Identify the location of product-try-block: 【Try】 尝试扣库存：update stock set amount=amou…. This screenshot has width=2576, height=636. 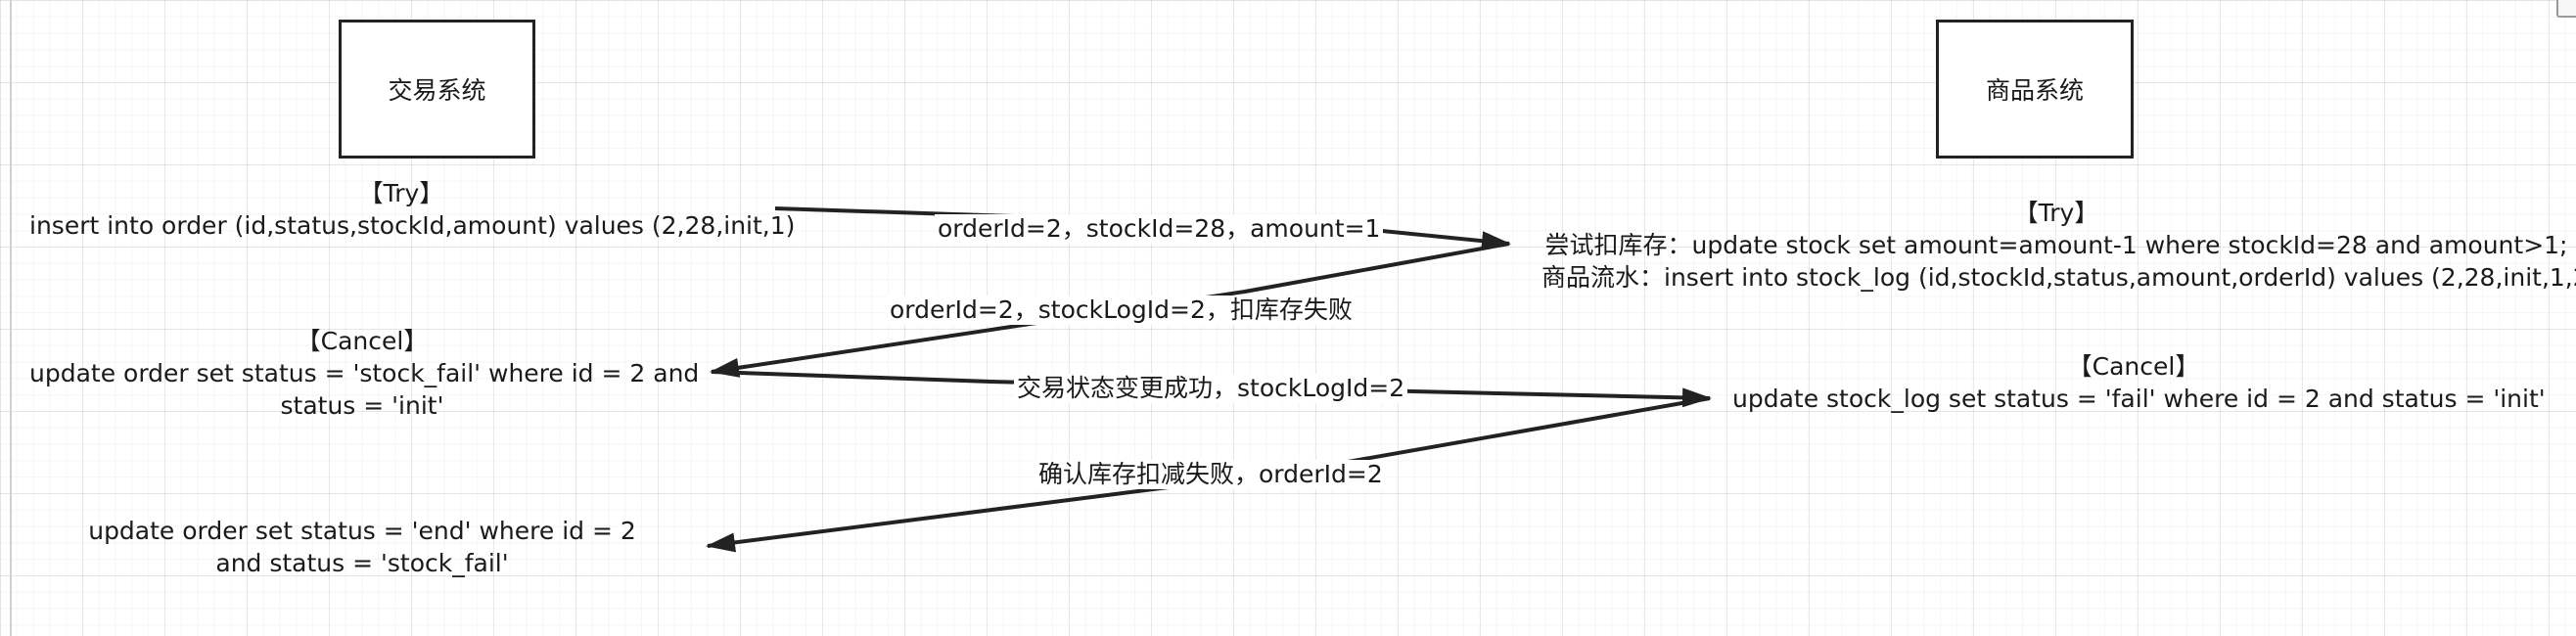
(2058, 246).